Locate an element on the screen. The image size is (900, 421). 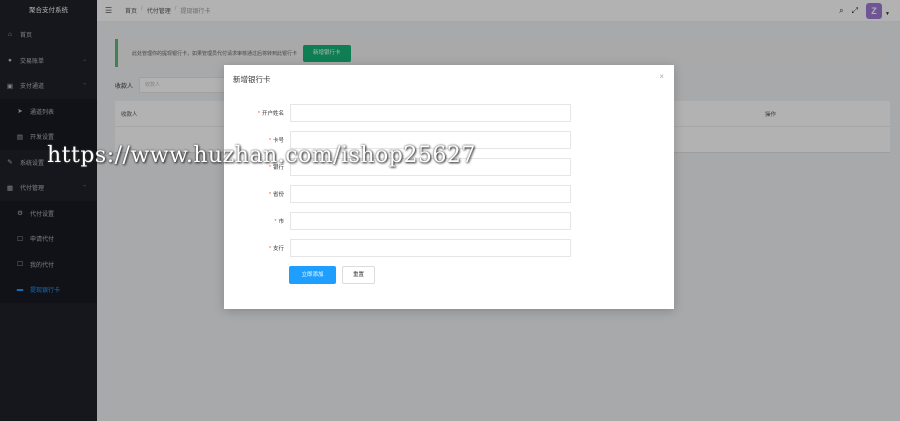
form-row: * 支行 is located at coordinates (449, 248).